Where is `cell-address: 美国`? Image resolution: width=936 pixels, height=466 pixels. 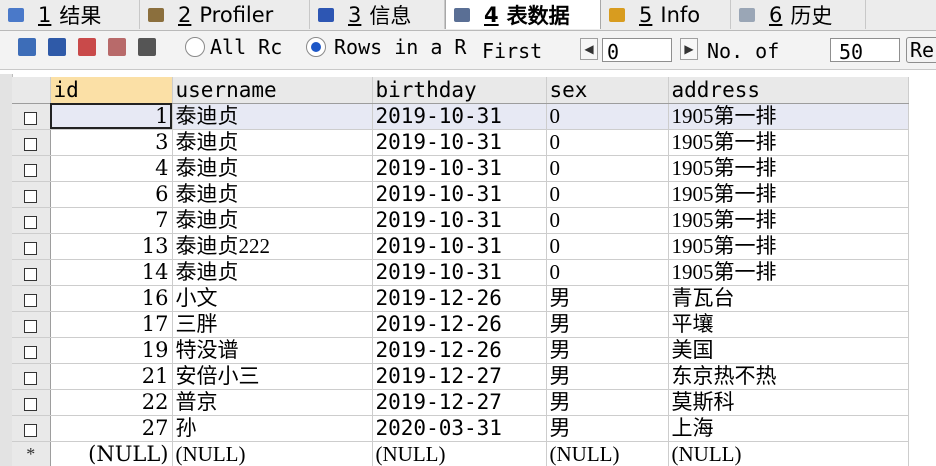
cell-address: 美国 is located at coordinates (788, 350).